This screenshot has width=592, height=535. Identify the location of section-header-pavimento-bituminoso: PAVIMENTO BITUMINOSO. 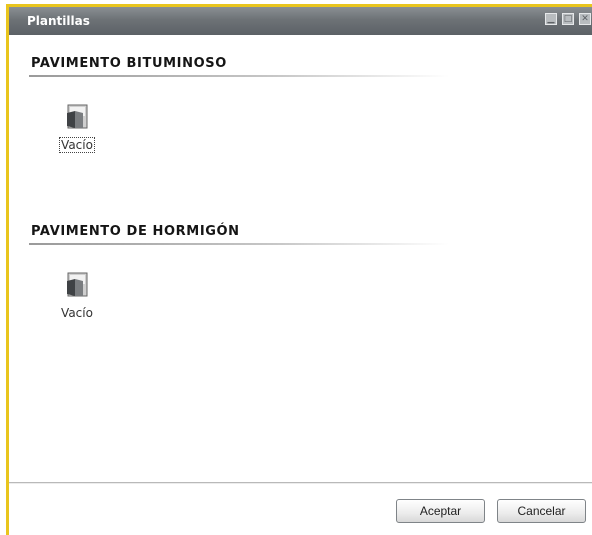
(129, 63).